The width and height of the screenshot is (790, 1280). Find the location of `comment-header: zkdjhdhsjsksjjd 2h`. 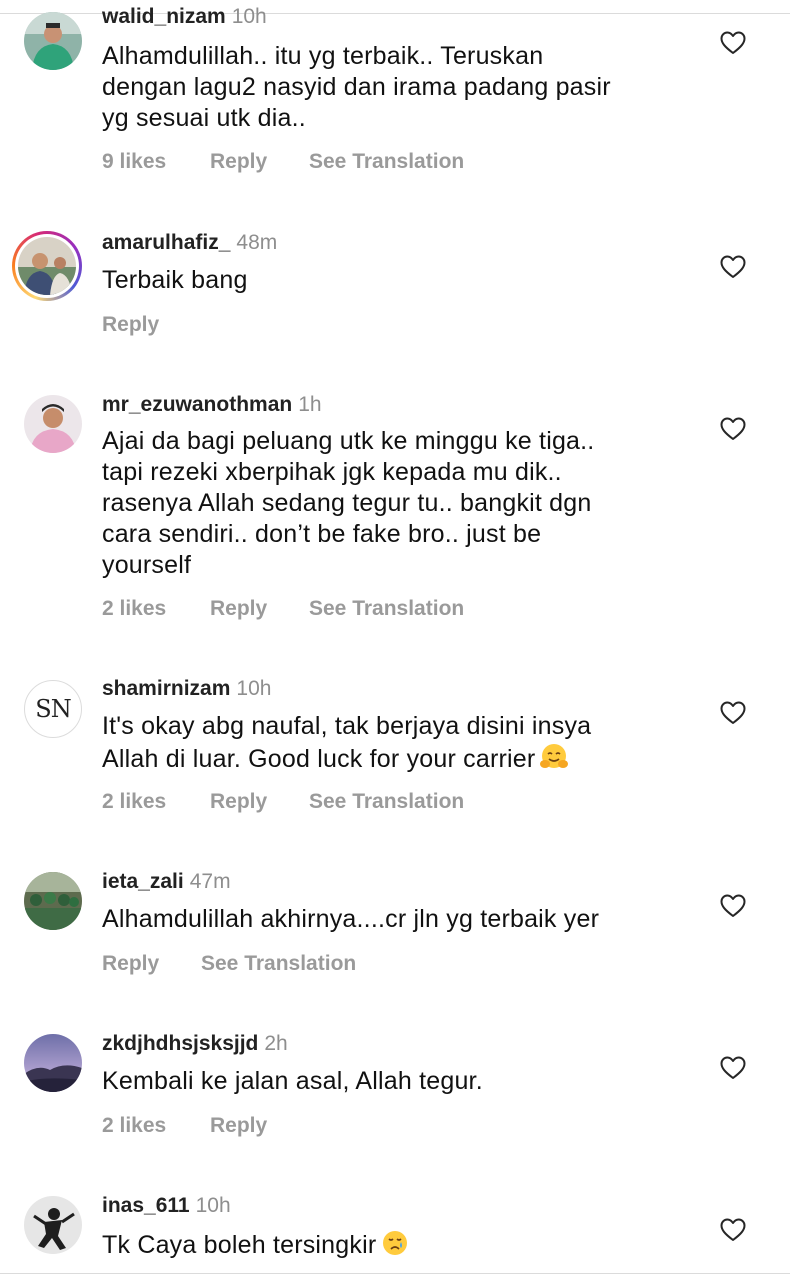

comment-header: zkdjhdhsjsksjjd 2h is located at coordinates (195, 1044).